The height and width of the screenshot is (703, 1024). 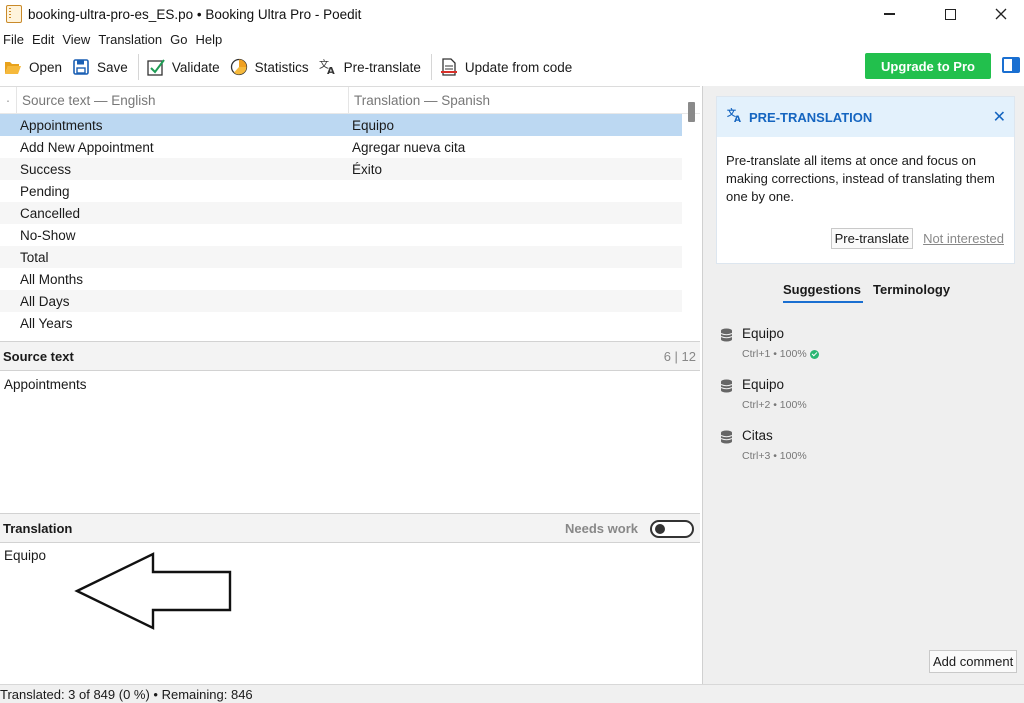 I want to click on row-source: No-Show, so click(x=48, y=235).